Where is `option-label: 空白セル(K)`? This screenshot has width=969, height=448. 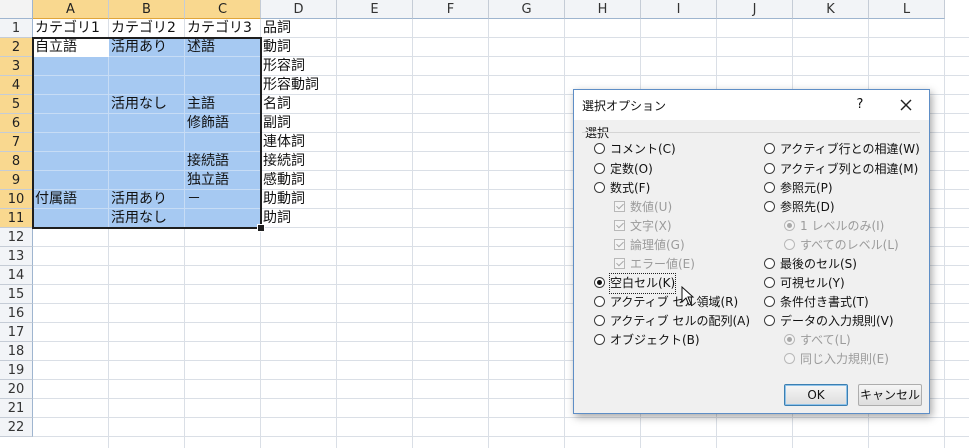
option-label: 空白セル(K) is located at coordinates (642, 283).